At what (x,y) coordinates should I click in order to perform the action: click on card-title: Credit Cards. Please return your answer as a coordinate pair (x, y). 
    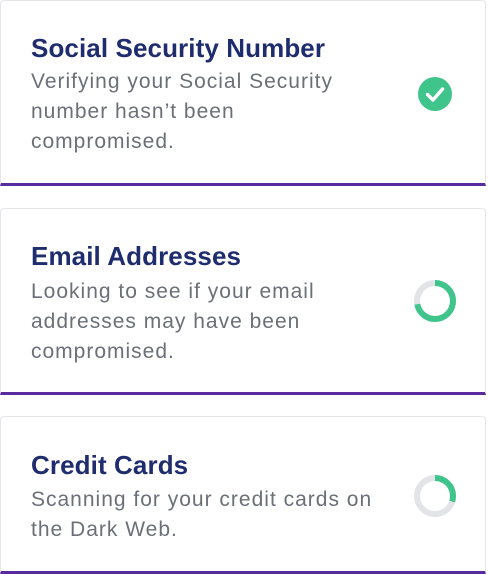
    Looking at the image, I should click on (110, 465).